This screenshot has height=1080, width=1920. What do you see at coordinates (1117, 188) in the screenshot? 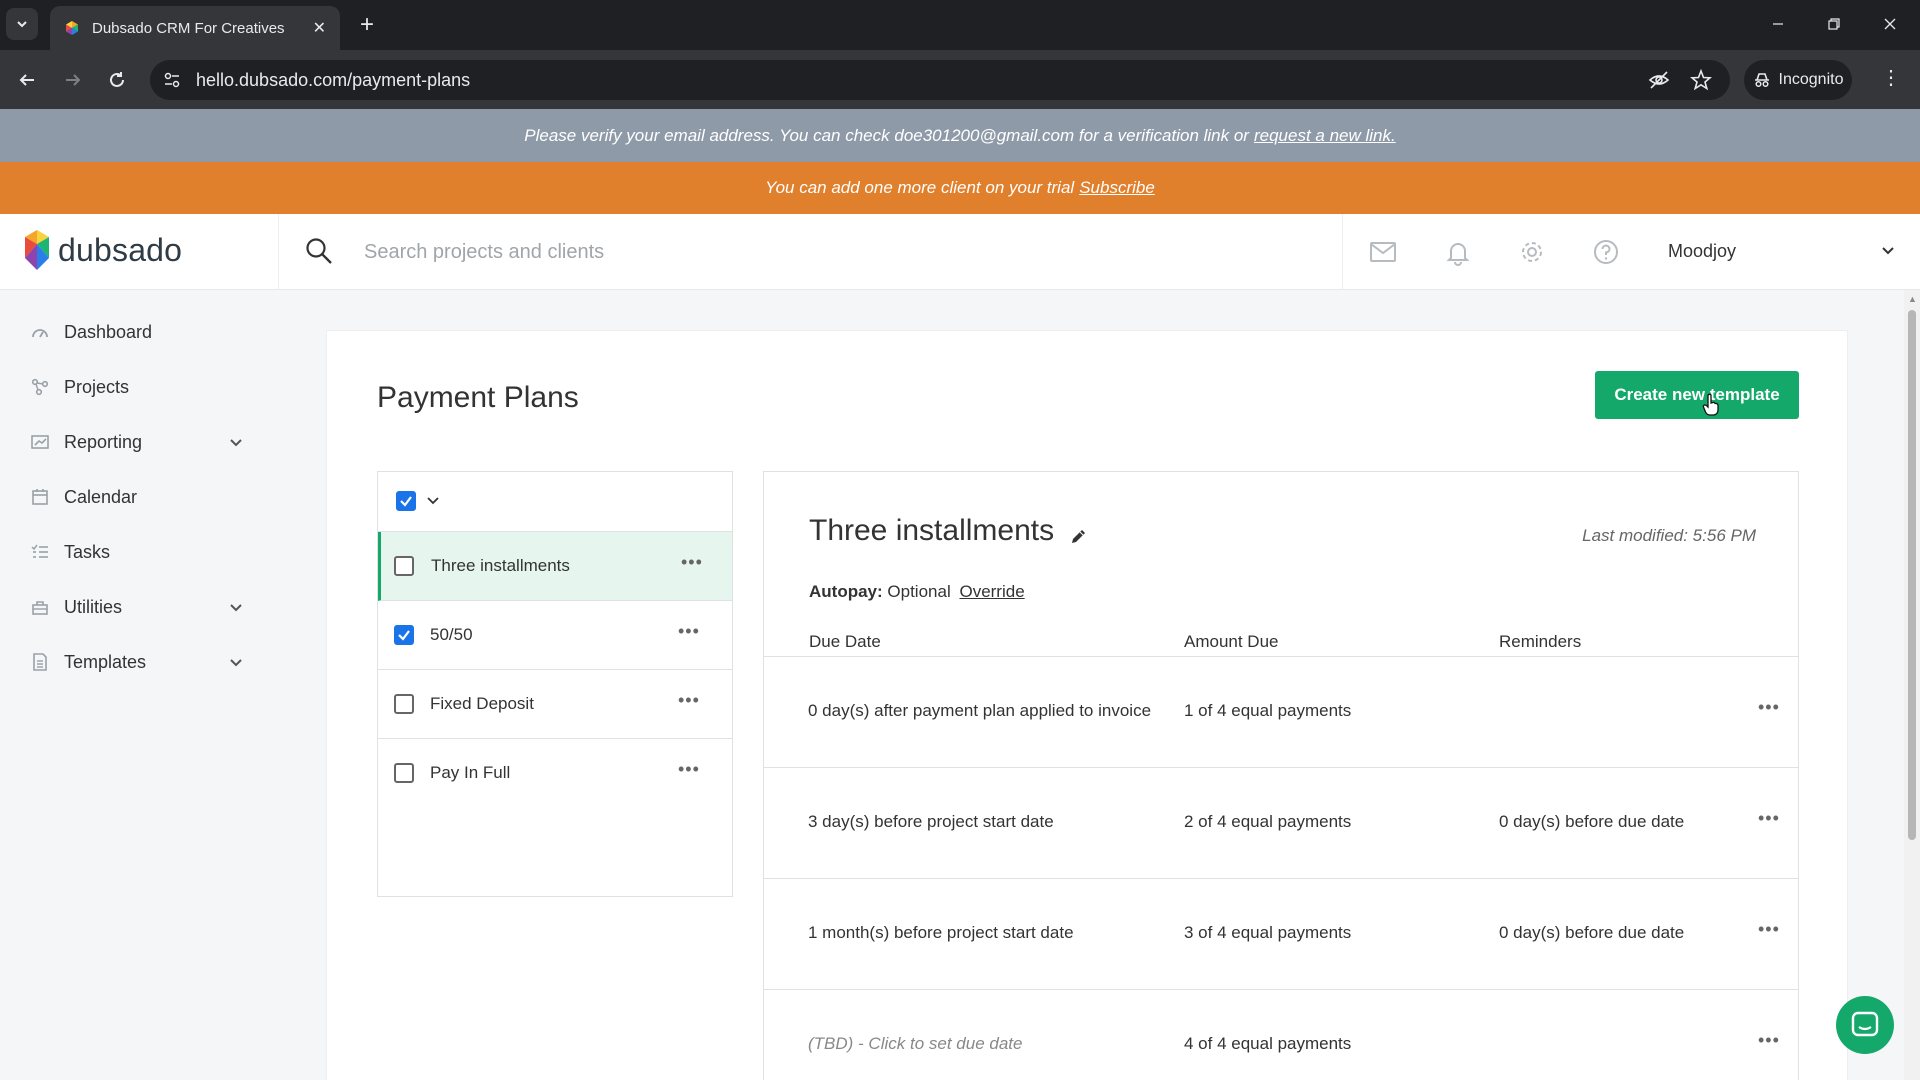
I see `subscribe-link: Subscribe` at bounding box center [1117, 188].